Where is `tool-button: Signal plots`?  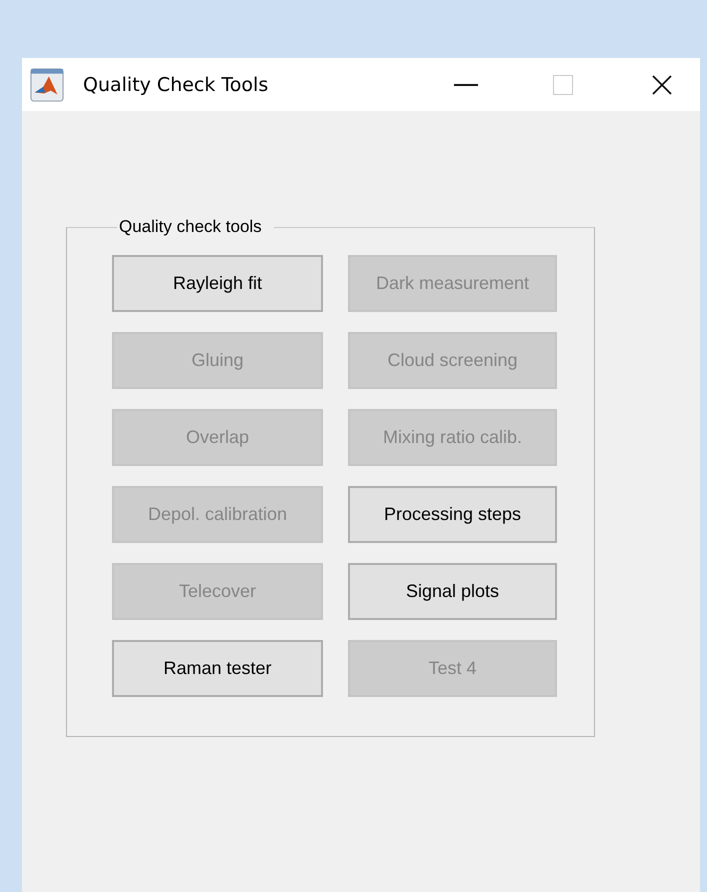
tool-button: Signal plots is located at coordinates (452, 591).